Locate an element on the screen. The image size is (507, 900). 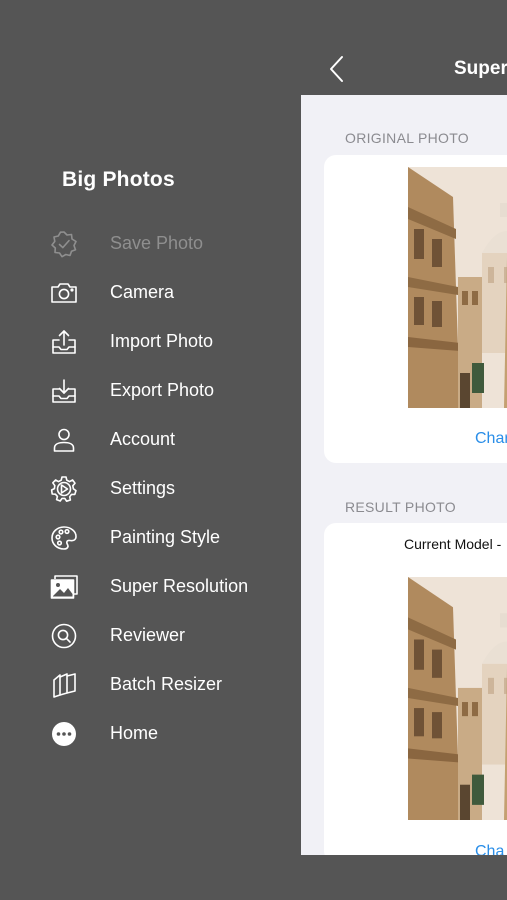
navigation-bar: Super is located at coordinates (404, 68).